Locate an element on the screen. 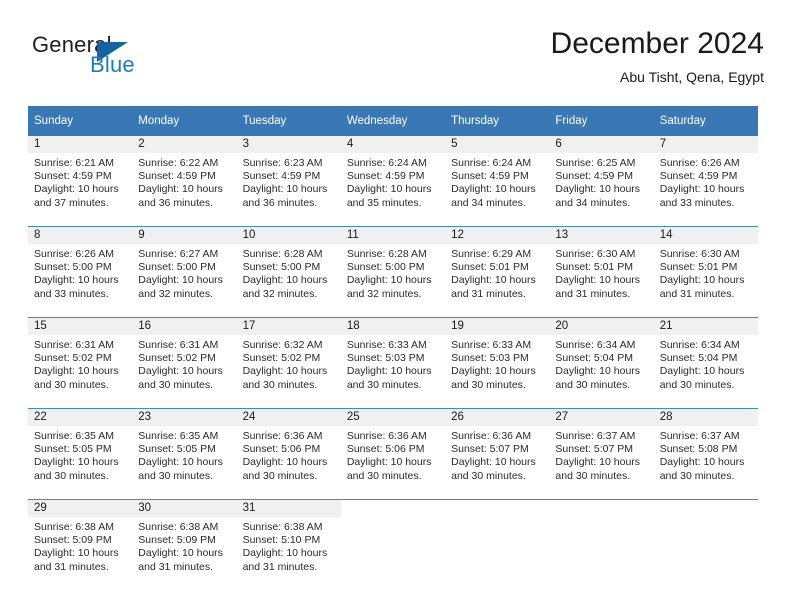  sunrise-text: Sunrise: 6:25 AM is located at coordinates (595, 163).